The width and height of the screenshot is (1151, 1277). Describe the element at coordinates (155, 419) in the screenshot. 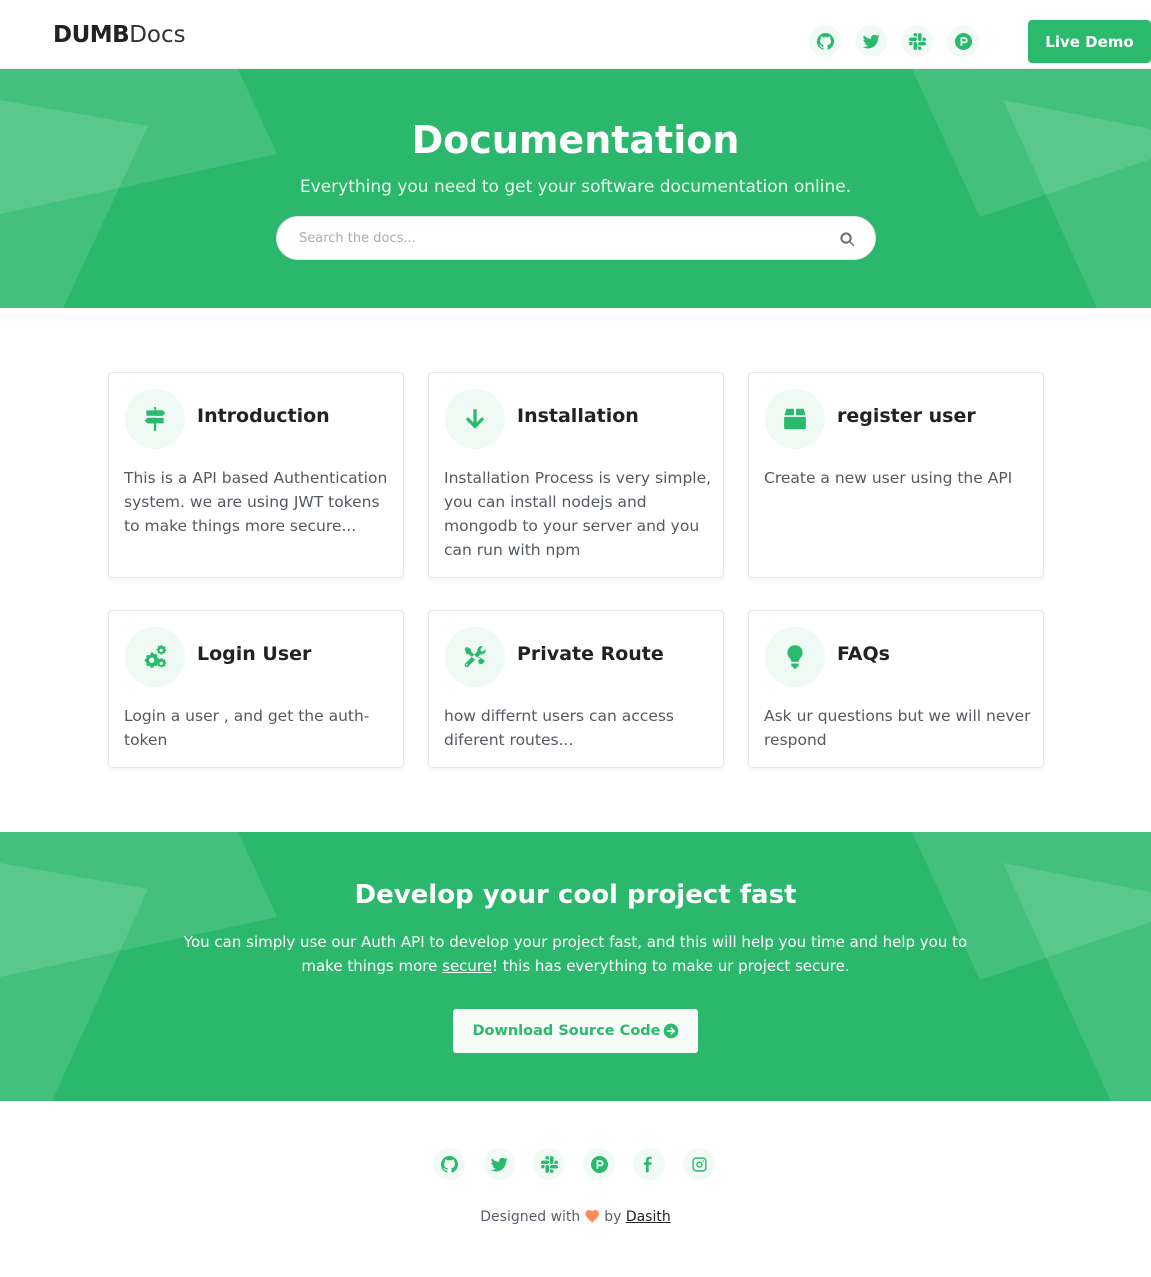

I see `signpost-icon` at that location.